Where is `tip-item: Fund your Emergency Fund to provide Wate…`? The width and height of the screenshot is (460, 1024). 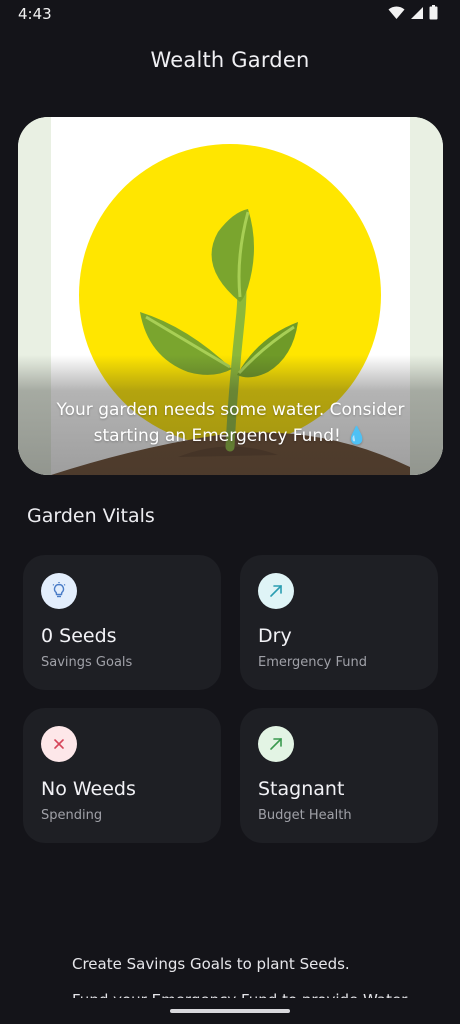
tip-item: Fund your Emergency Fund to provide Wate… is located at coordinates (252, 990).